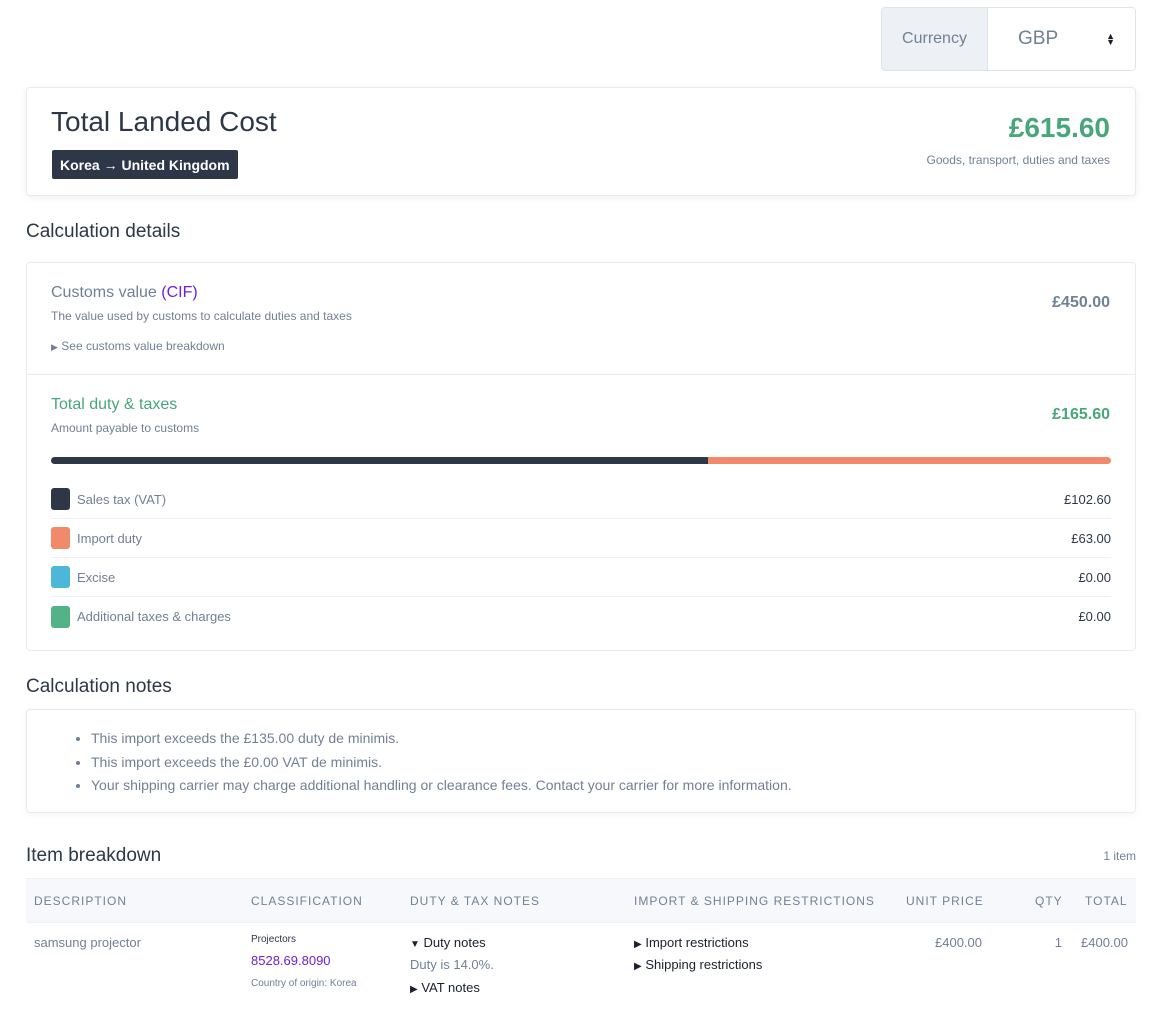 This screenshot has height=1012, width=1160. I want to click on customs-breakdown-toggle: ▶ See customs value breakdown, so click(138, 346).